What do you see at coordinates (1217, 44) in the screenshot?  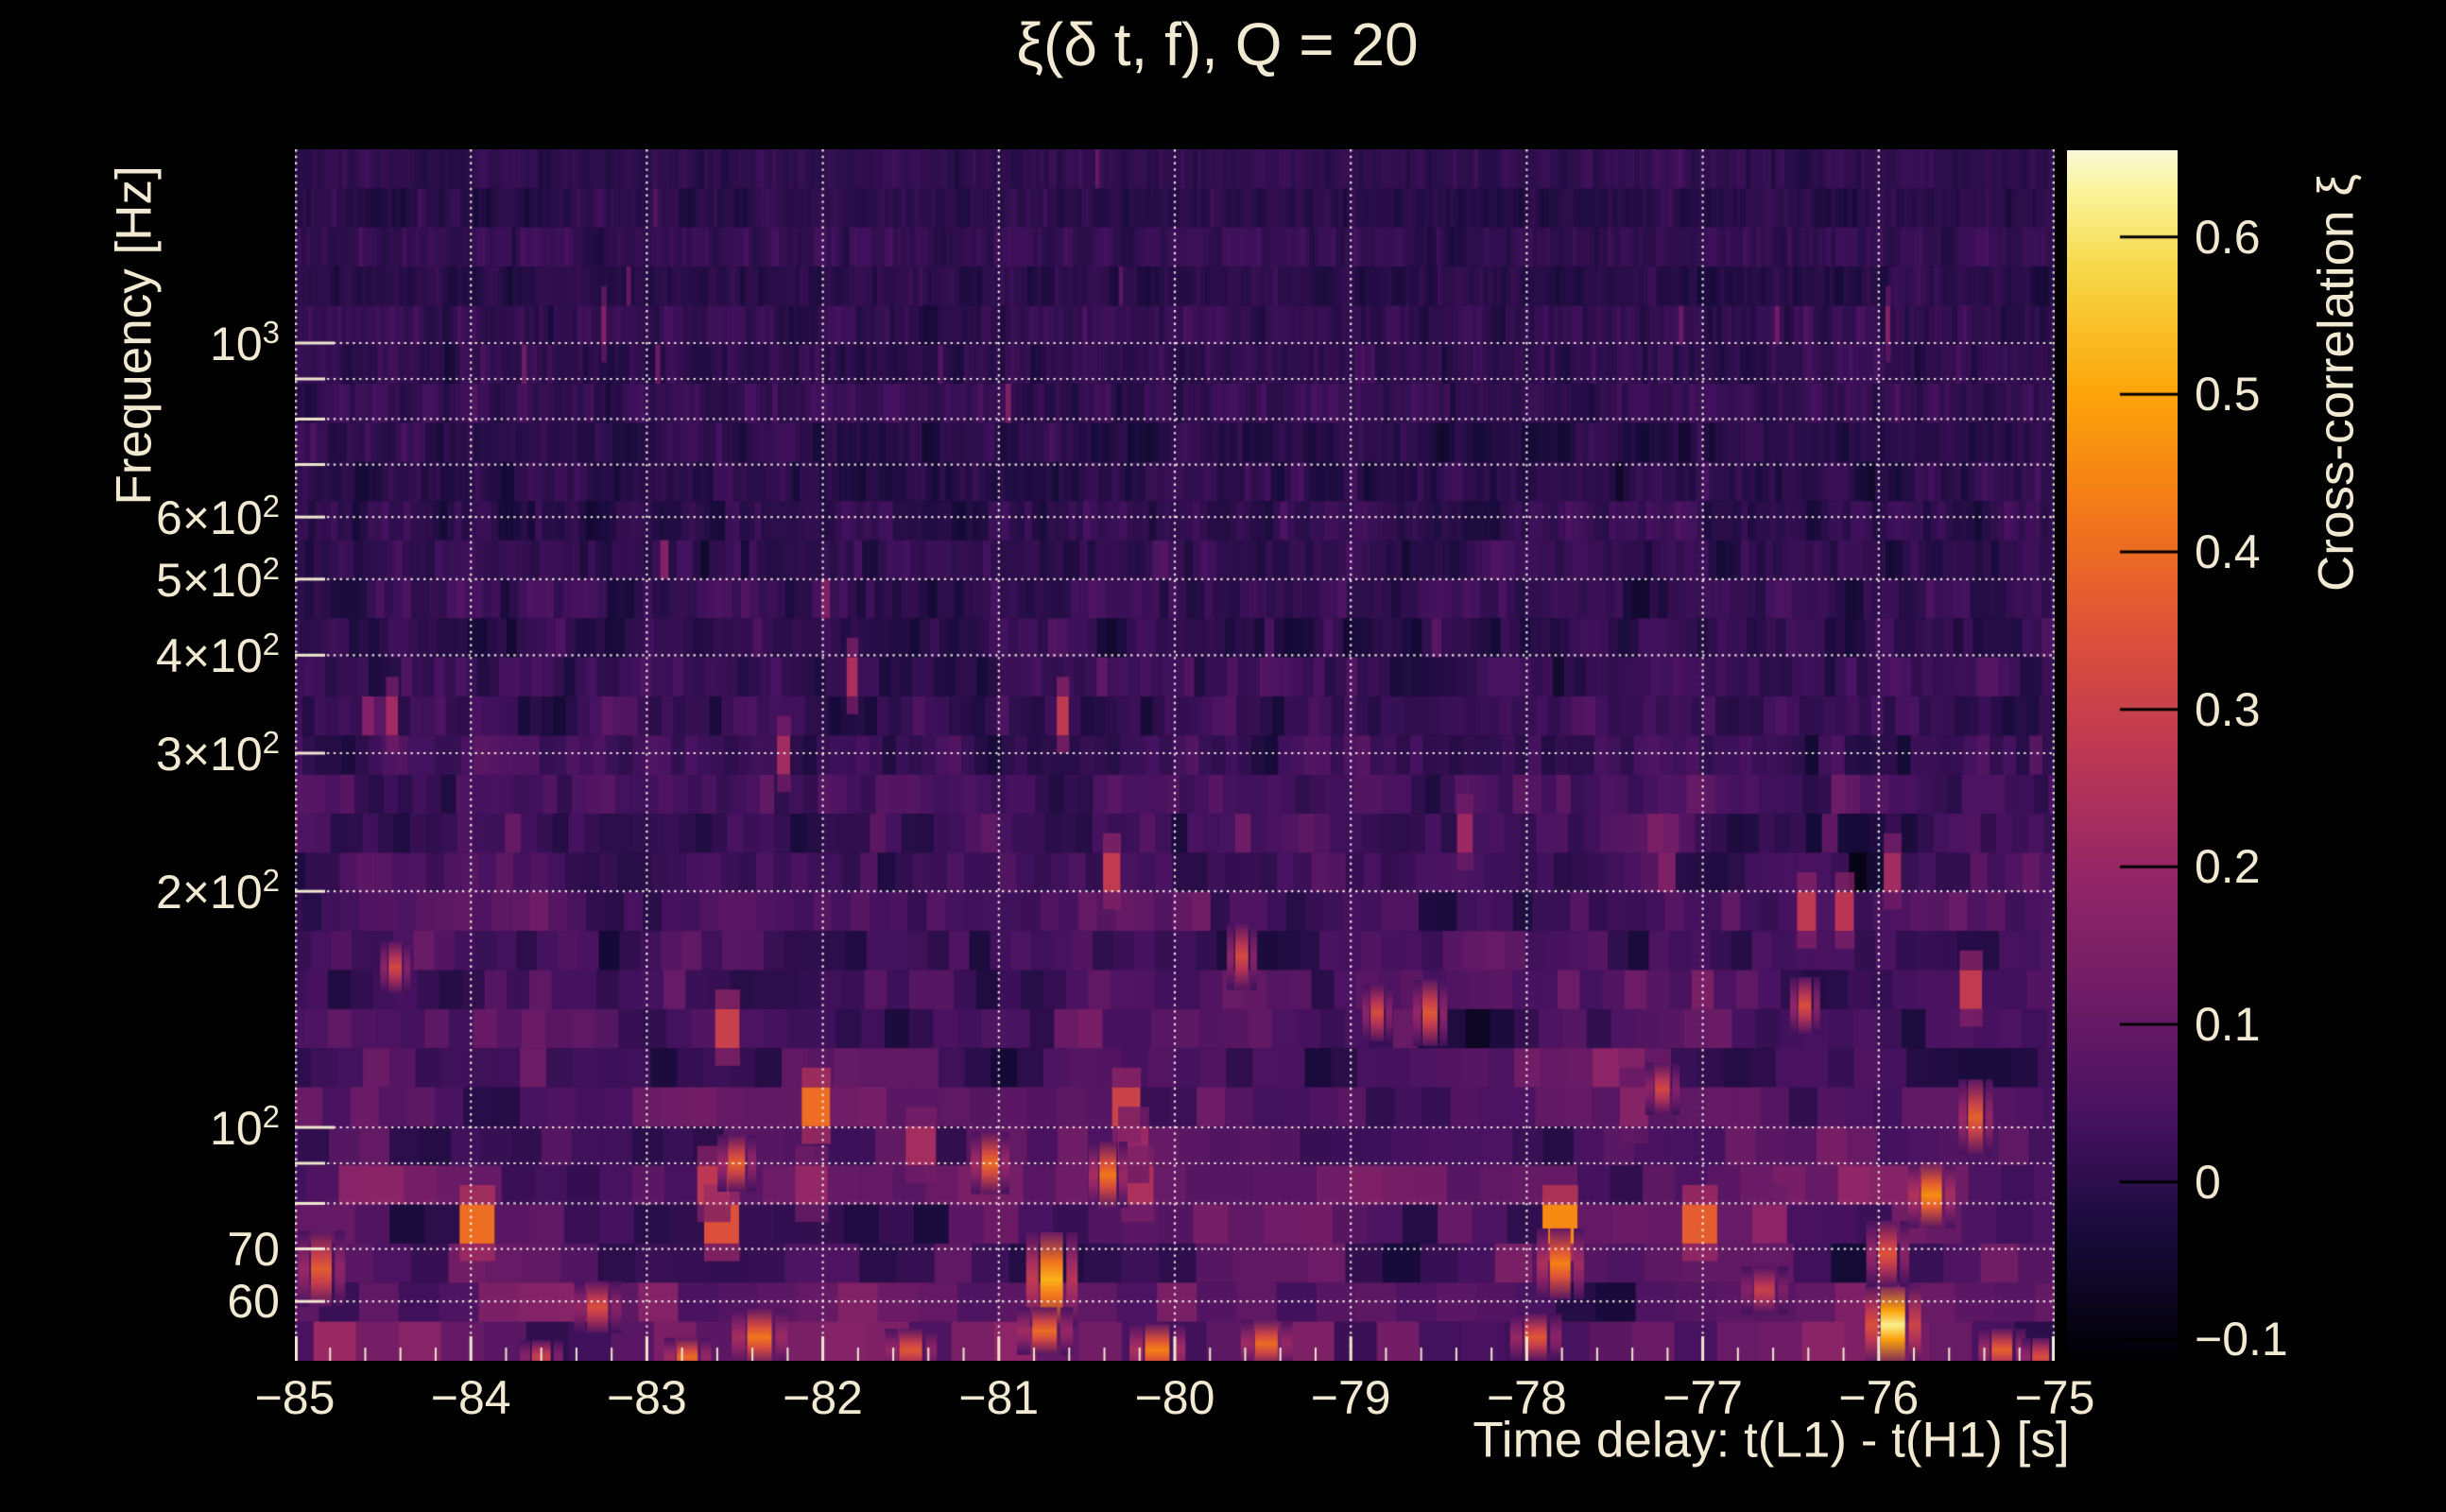 I see `plot-title: ξ(δ t, f), Q = 20` at bounding box center [1217, 44].